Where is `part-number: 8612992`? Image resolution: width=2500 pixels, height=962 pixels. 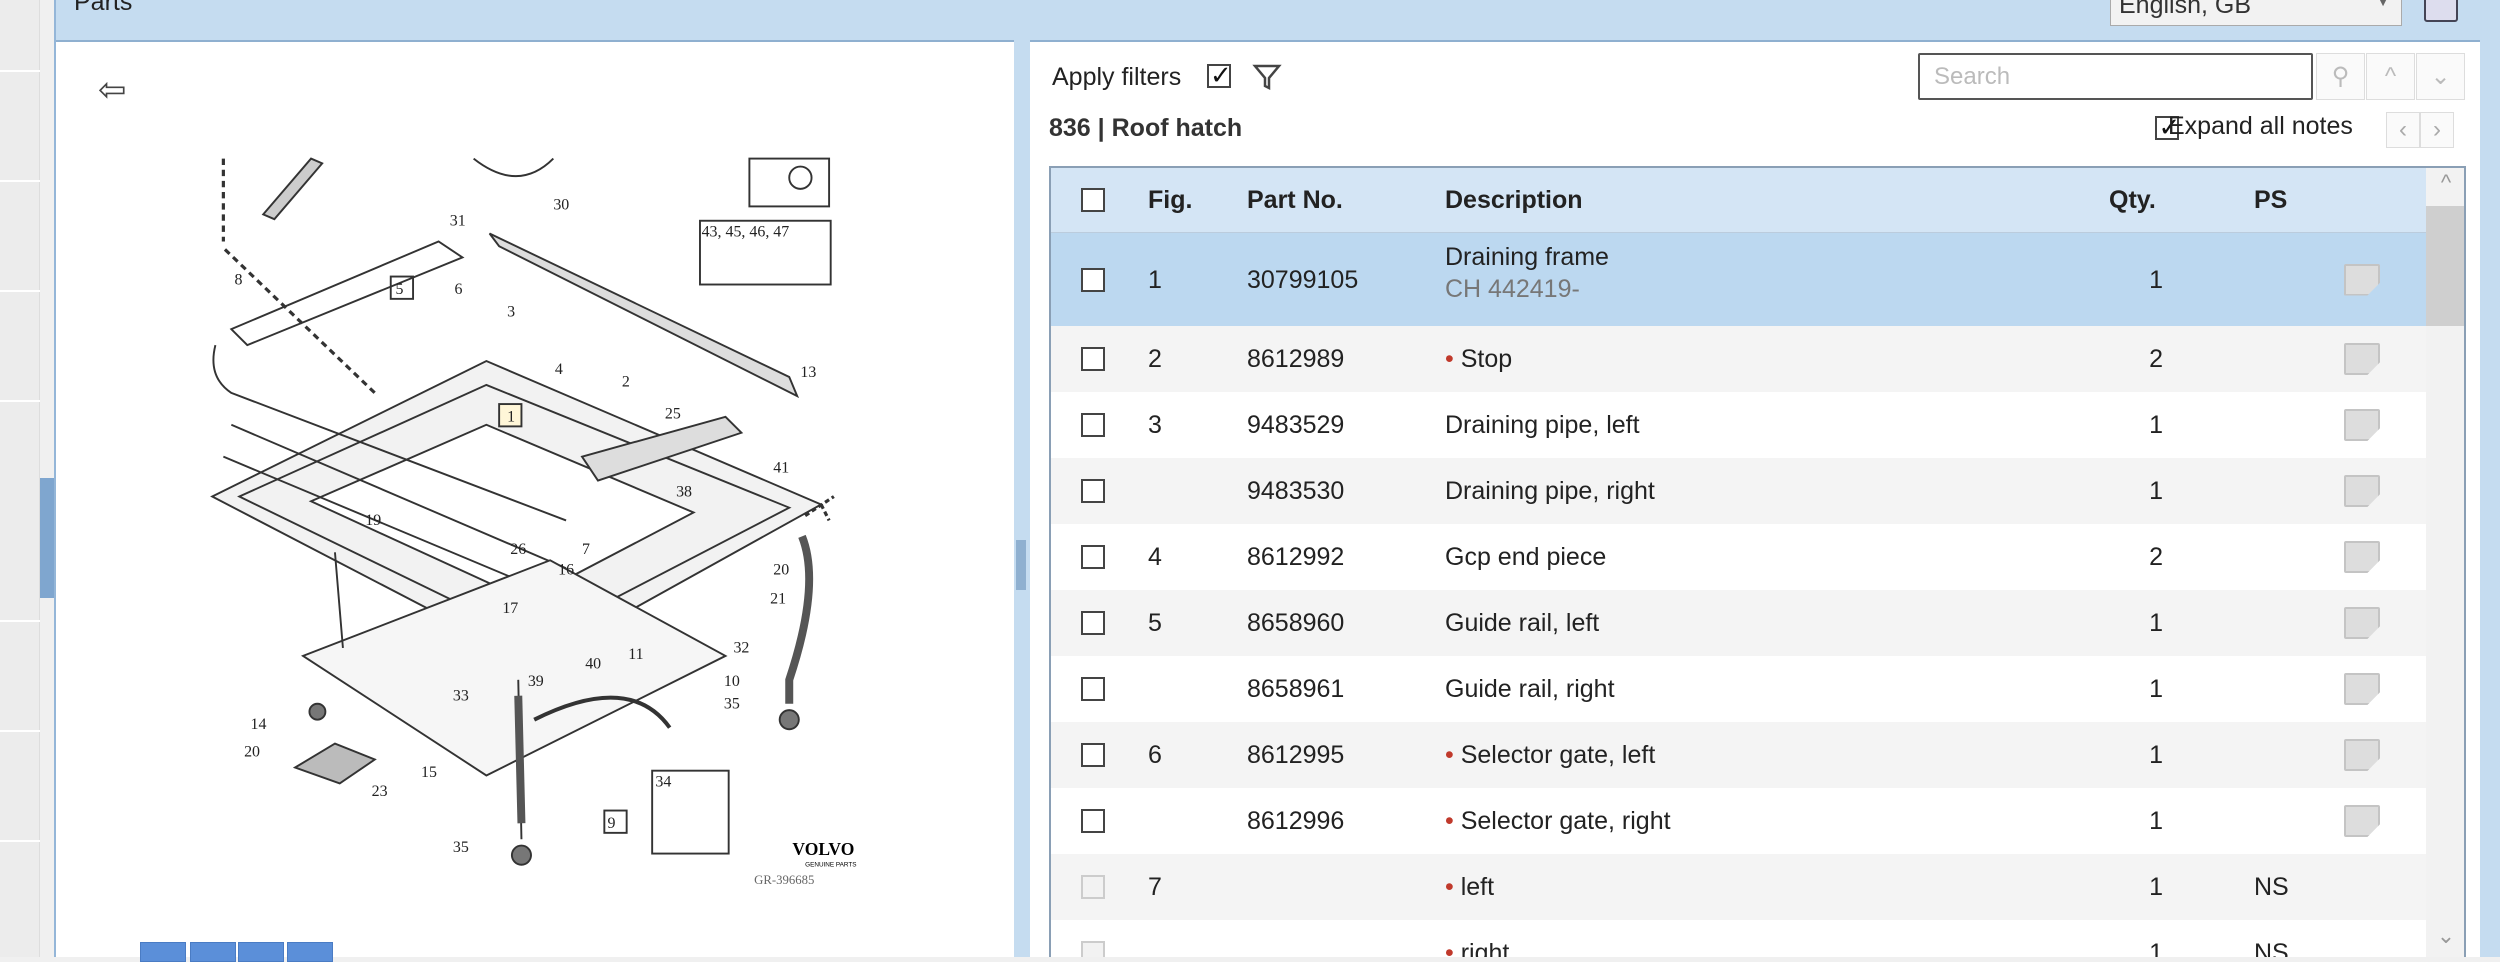
part-number: 8612992 is located at coordinates (1295, 557).